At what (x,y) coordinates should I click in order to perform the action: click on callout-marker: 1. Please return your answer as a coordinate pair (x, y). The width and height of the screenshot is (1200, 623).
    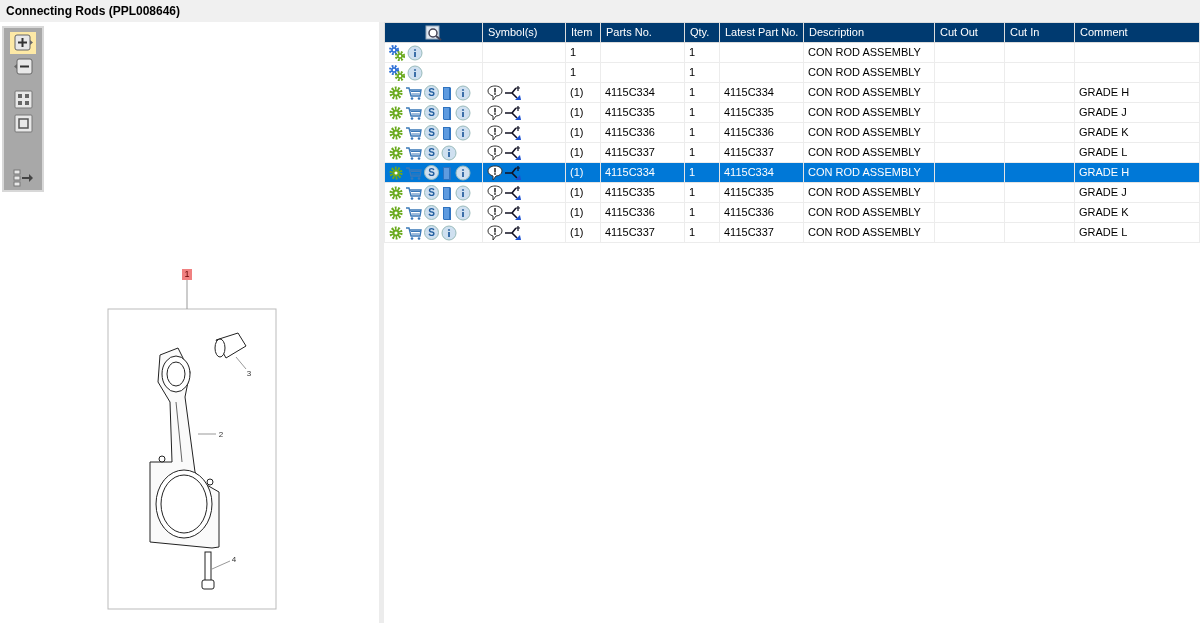
    Looking at the image, I should click on (187, 274).